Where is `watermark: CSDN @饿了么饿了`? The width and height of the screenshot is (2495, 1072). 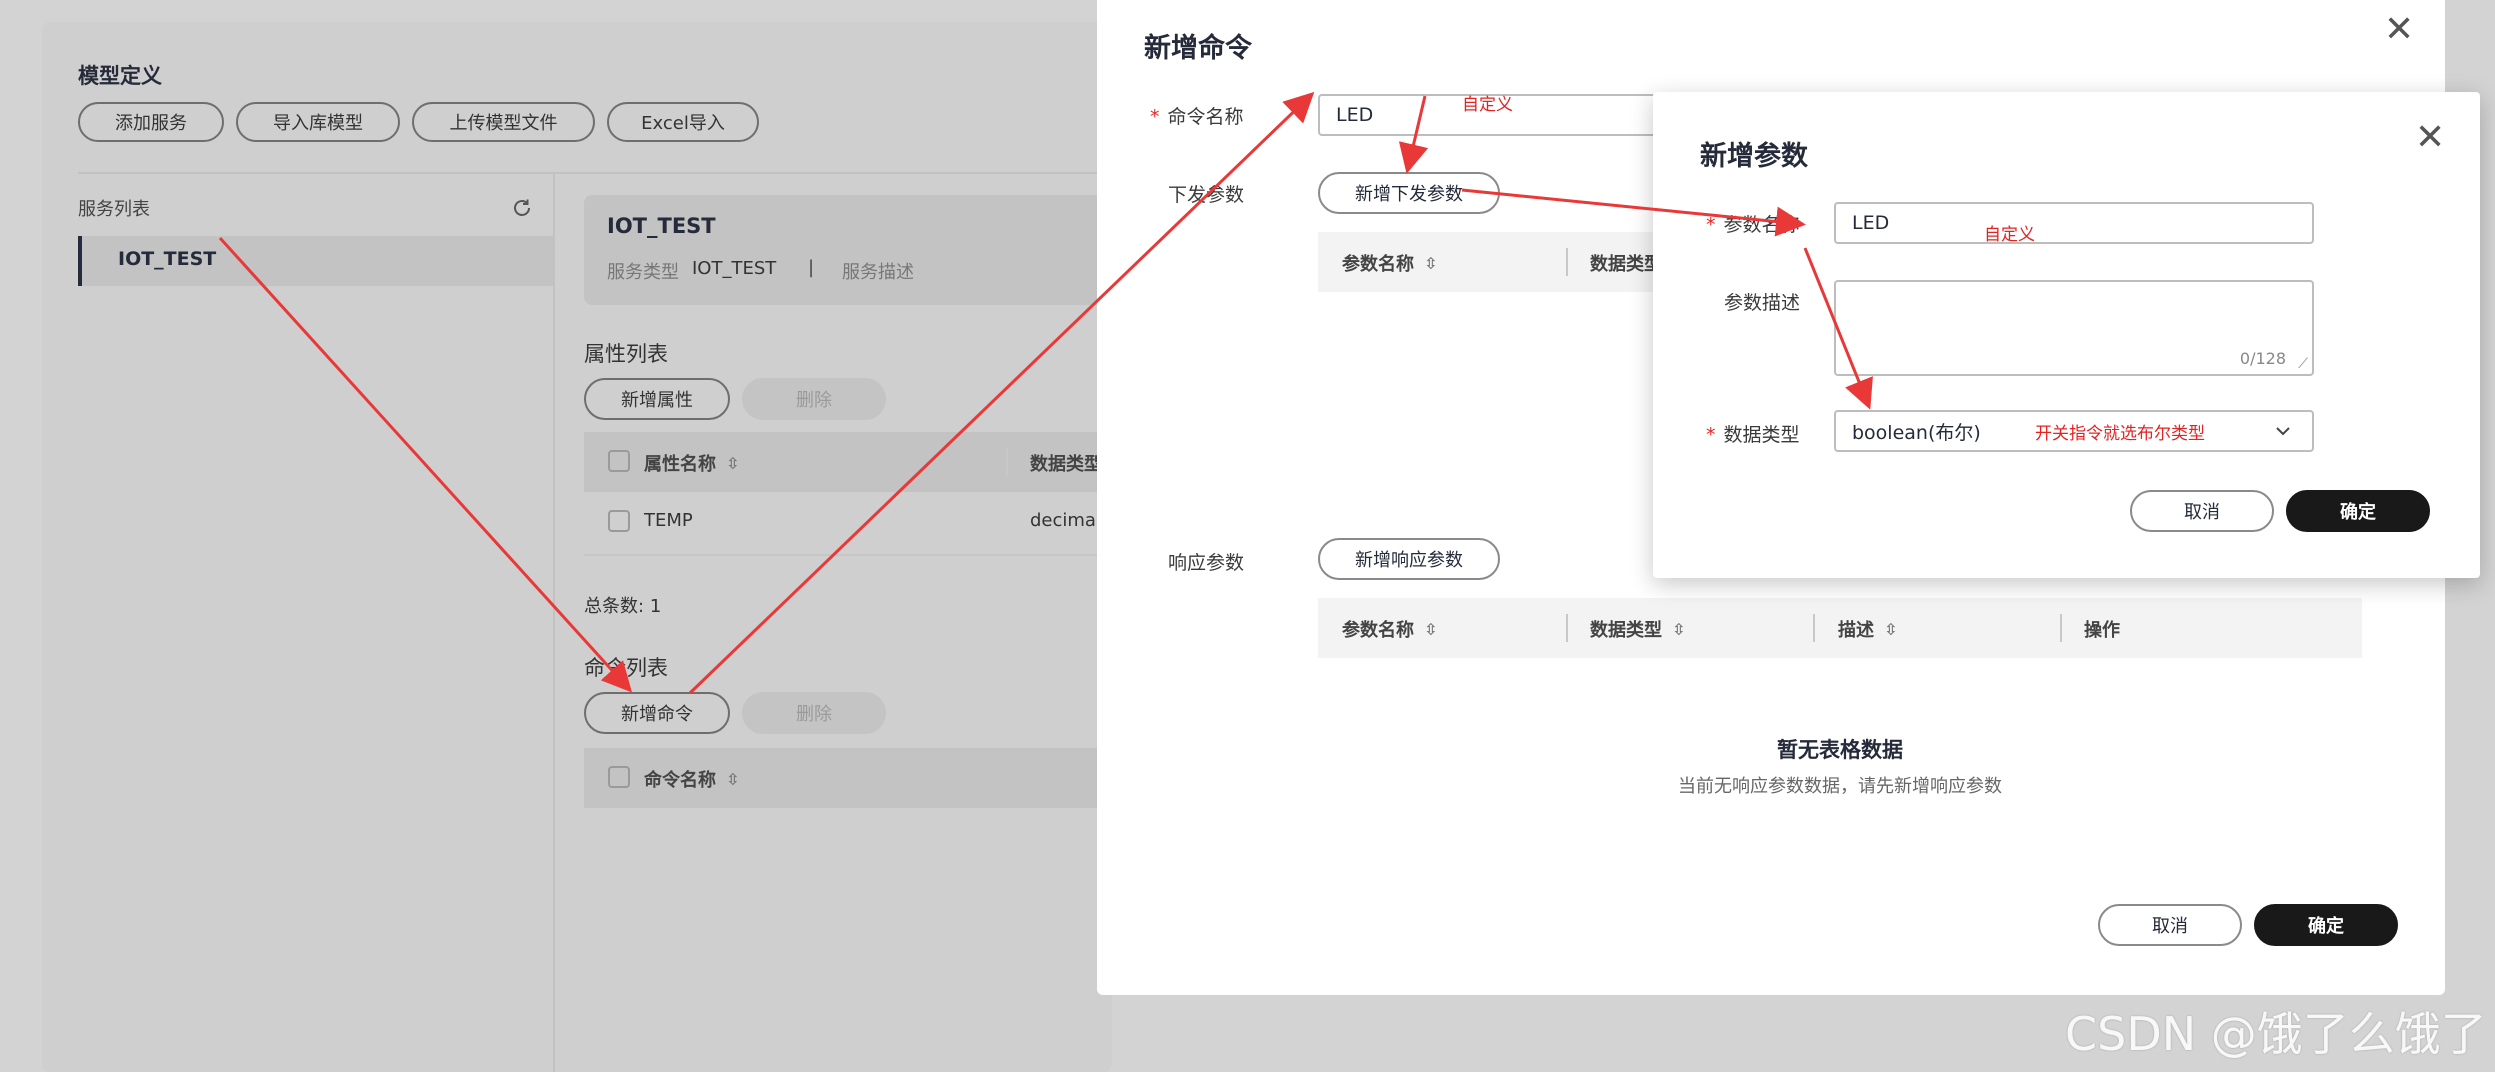
watermark: CSDN @饿了么饿了 is located at coordinates (2276, 1034).